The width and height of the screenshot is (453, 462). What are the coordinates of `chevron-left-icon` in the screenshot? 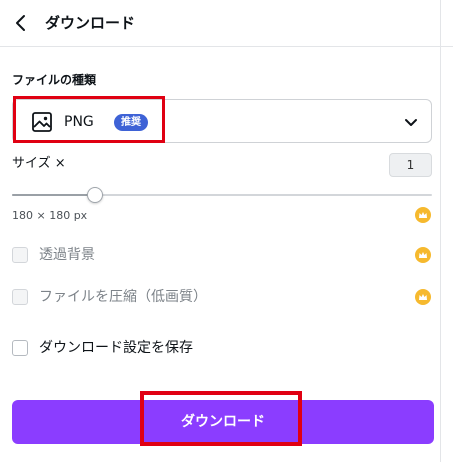 It's located at (20, 23).